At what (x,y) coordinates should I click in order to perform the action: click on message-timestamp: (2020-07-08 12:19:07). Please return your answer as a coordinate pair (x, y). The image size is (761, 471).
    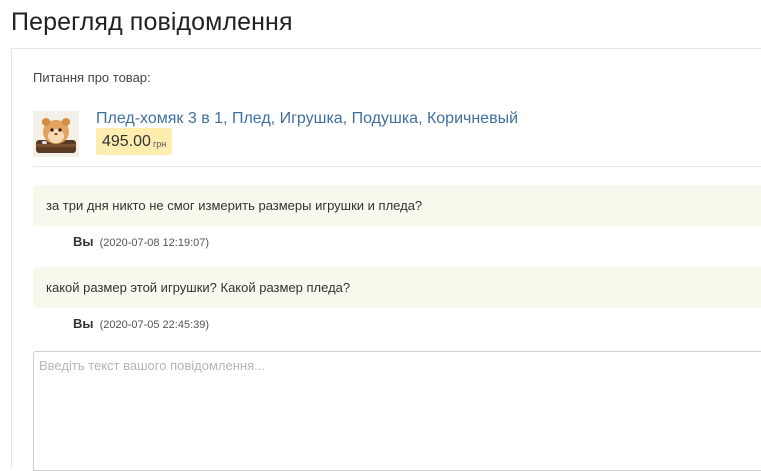
    Looking at the image, I should click on (154, 243).